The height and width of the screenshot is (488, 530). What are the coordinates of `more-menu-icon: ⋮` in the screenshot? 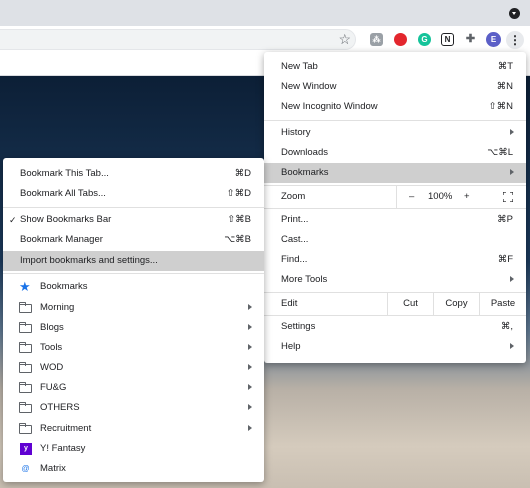 It's located at (515, 40).